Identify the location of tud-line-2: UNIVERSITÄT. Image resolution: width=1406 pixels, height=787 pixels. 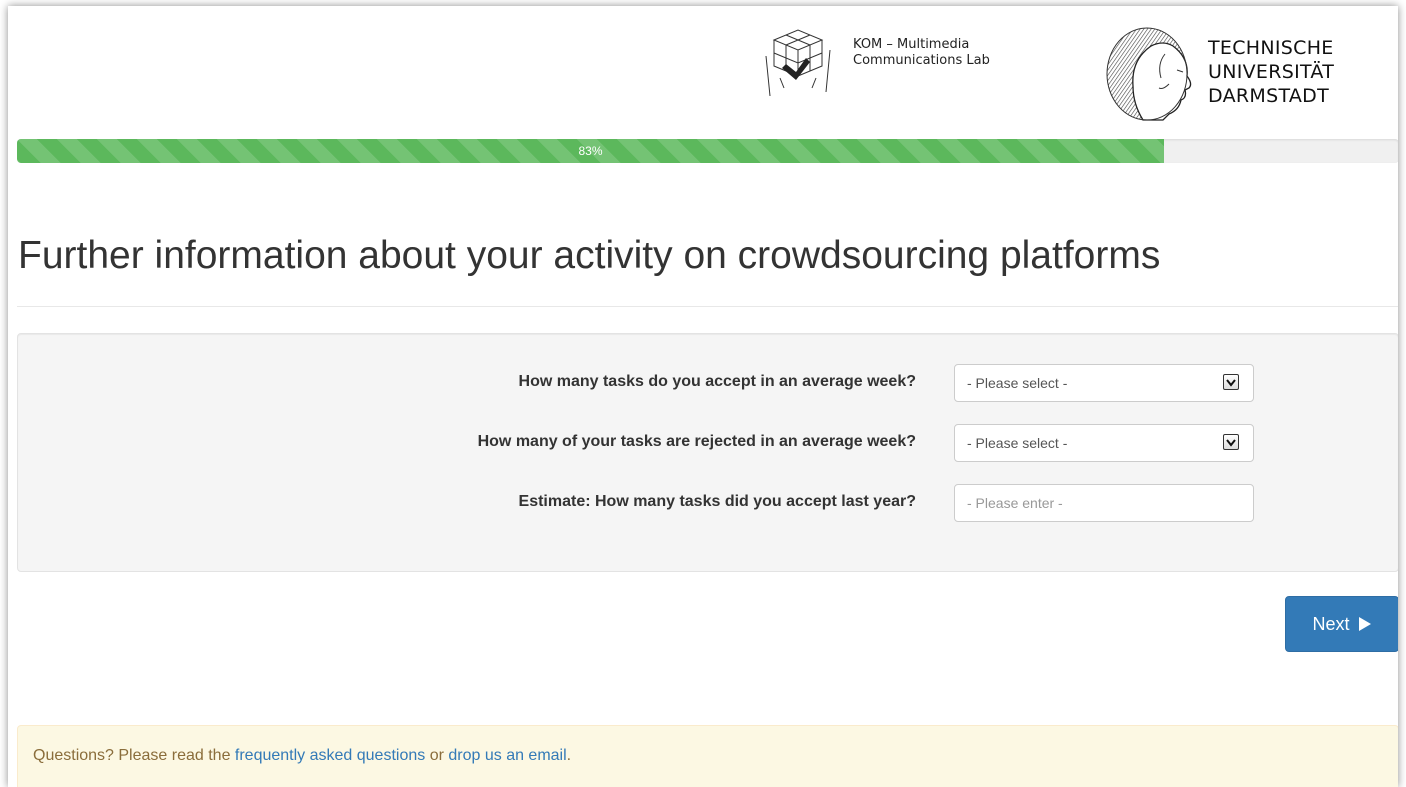
(1271, 72).